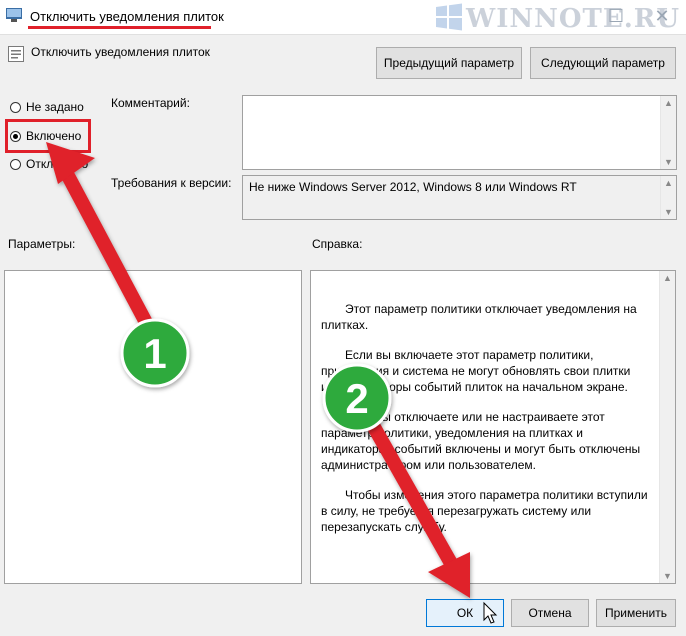  I want to click on version-label: Требования к версии:, so click(171, 183).